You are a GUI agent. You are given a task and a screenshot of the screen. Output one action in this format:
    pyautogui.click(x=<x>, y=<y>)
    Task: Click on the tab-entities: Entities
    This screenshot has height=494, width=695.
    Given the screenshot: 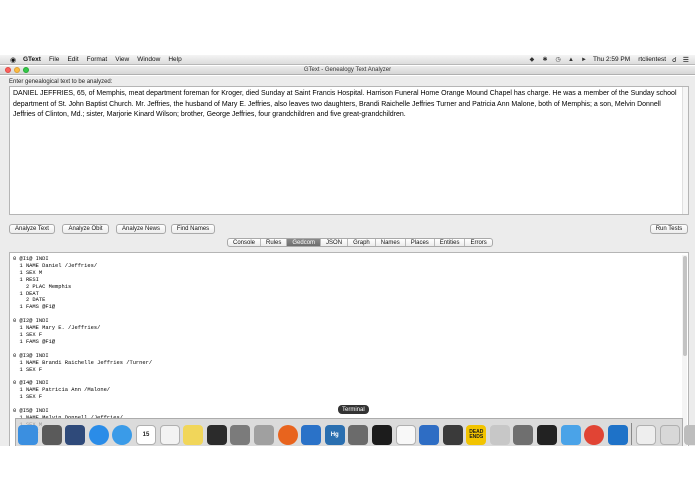 What is the action you would take?
    pyautogui.click(x=450, y=242)
    